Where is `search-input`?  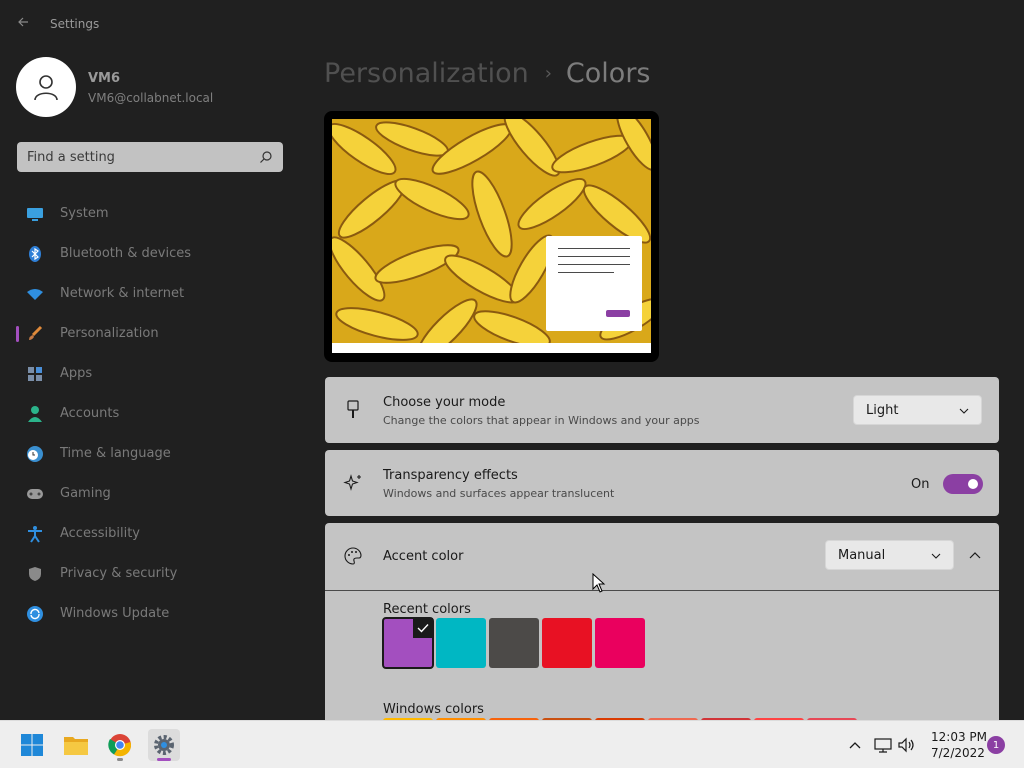 search-input is located at coordinates (150, 157).